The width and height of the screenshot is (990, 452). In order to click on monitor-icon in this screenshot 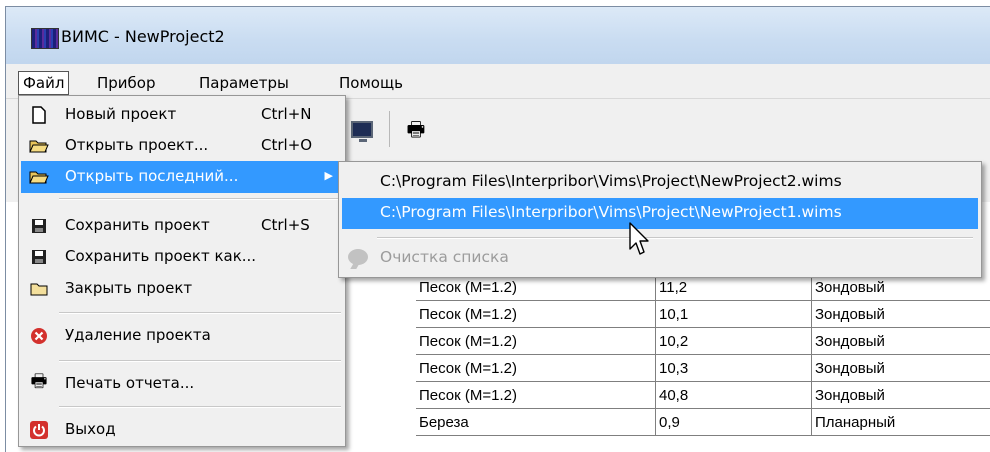, I will do `click(362, 131)`.